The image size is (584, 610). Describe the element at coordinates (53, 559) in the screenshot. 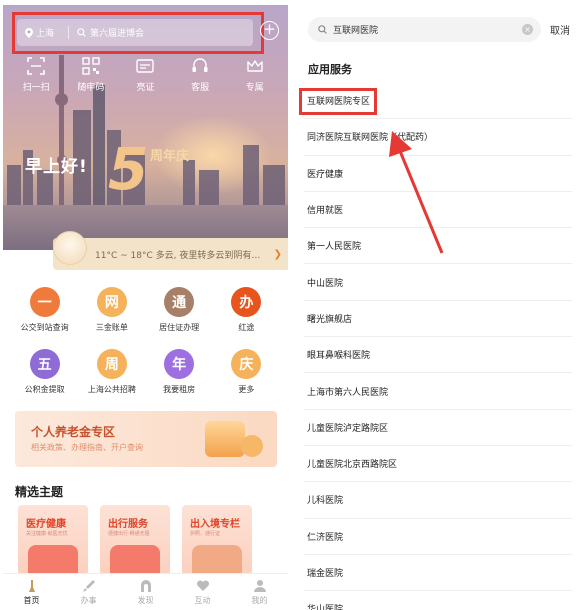

I see `heart-illustration` at that location.